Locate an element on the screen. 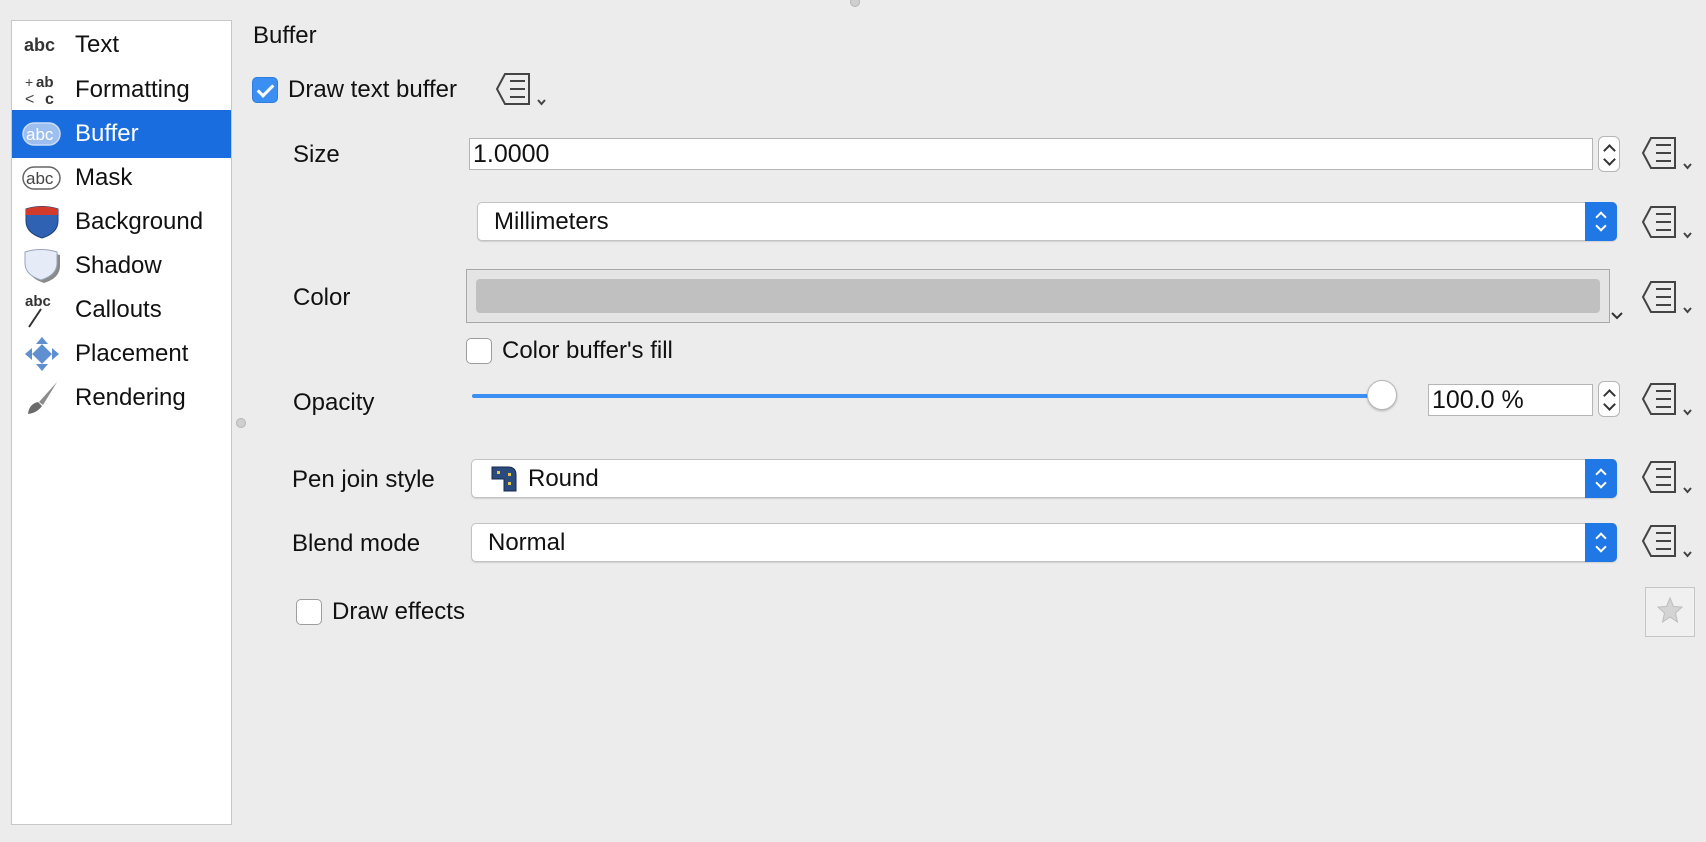 The height and width of the screenshot is (842, 1706). svg-text: ab is located at coordinates (45, 82).